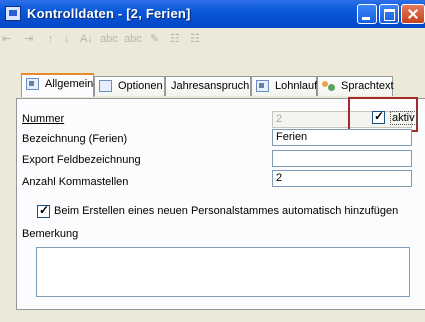 The height and width of the screenshot is (322, 425). What do you see at coordinates (43, 119) in the screenshot?
I see `nummer-label: Nummer` at bounding box center [43, 119].